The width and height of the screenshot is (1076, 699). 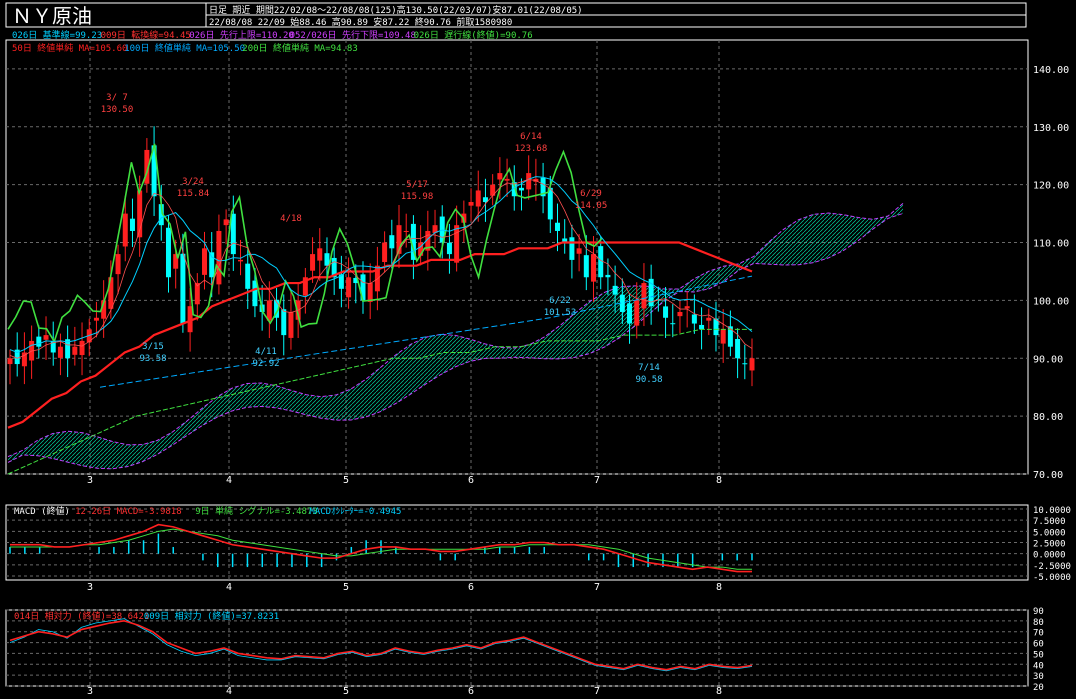 I want to click on annotation-value: 123.68, so click(x=531, y=149).